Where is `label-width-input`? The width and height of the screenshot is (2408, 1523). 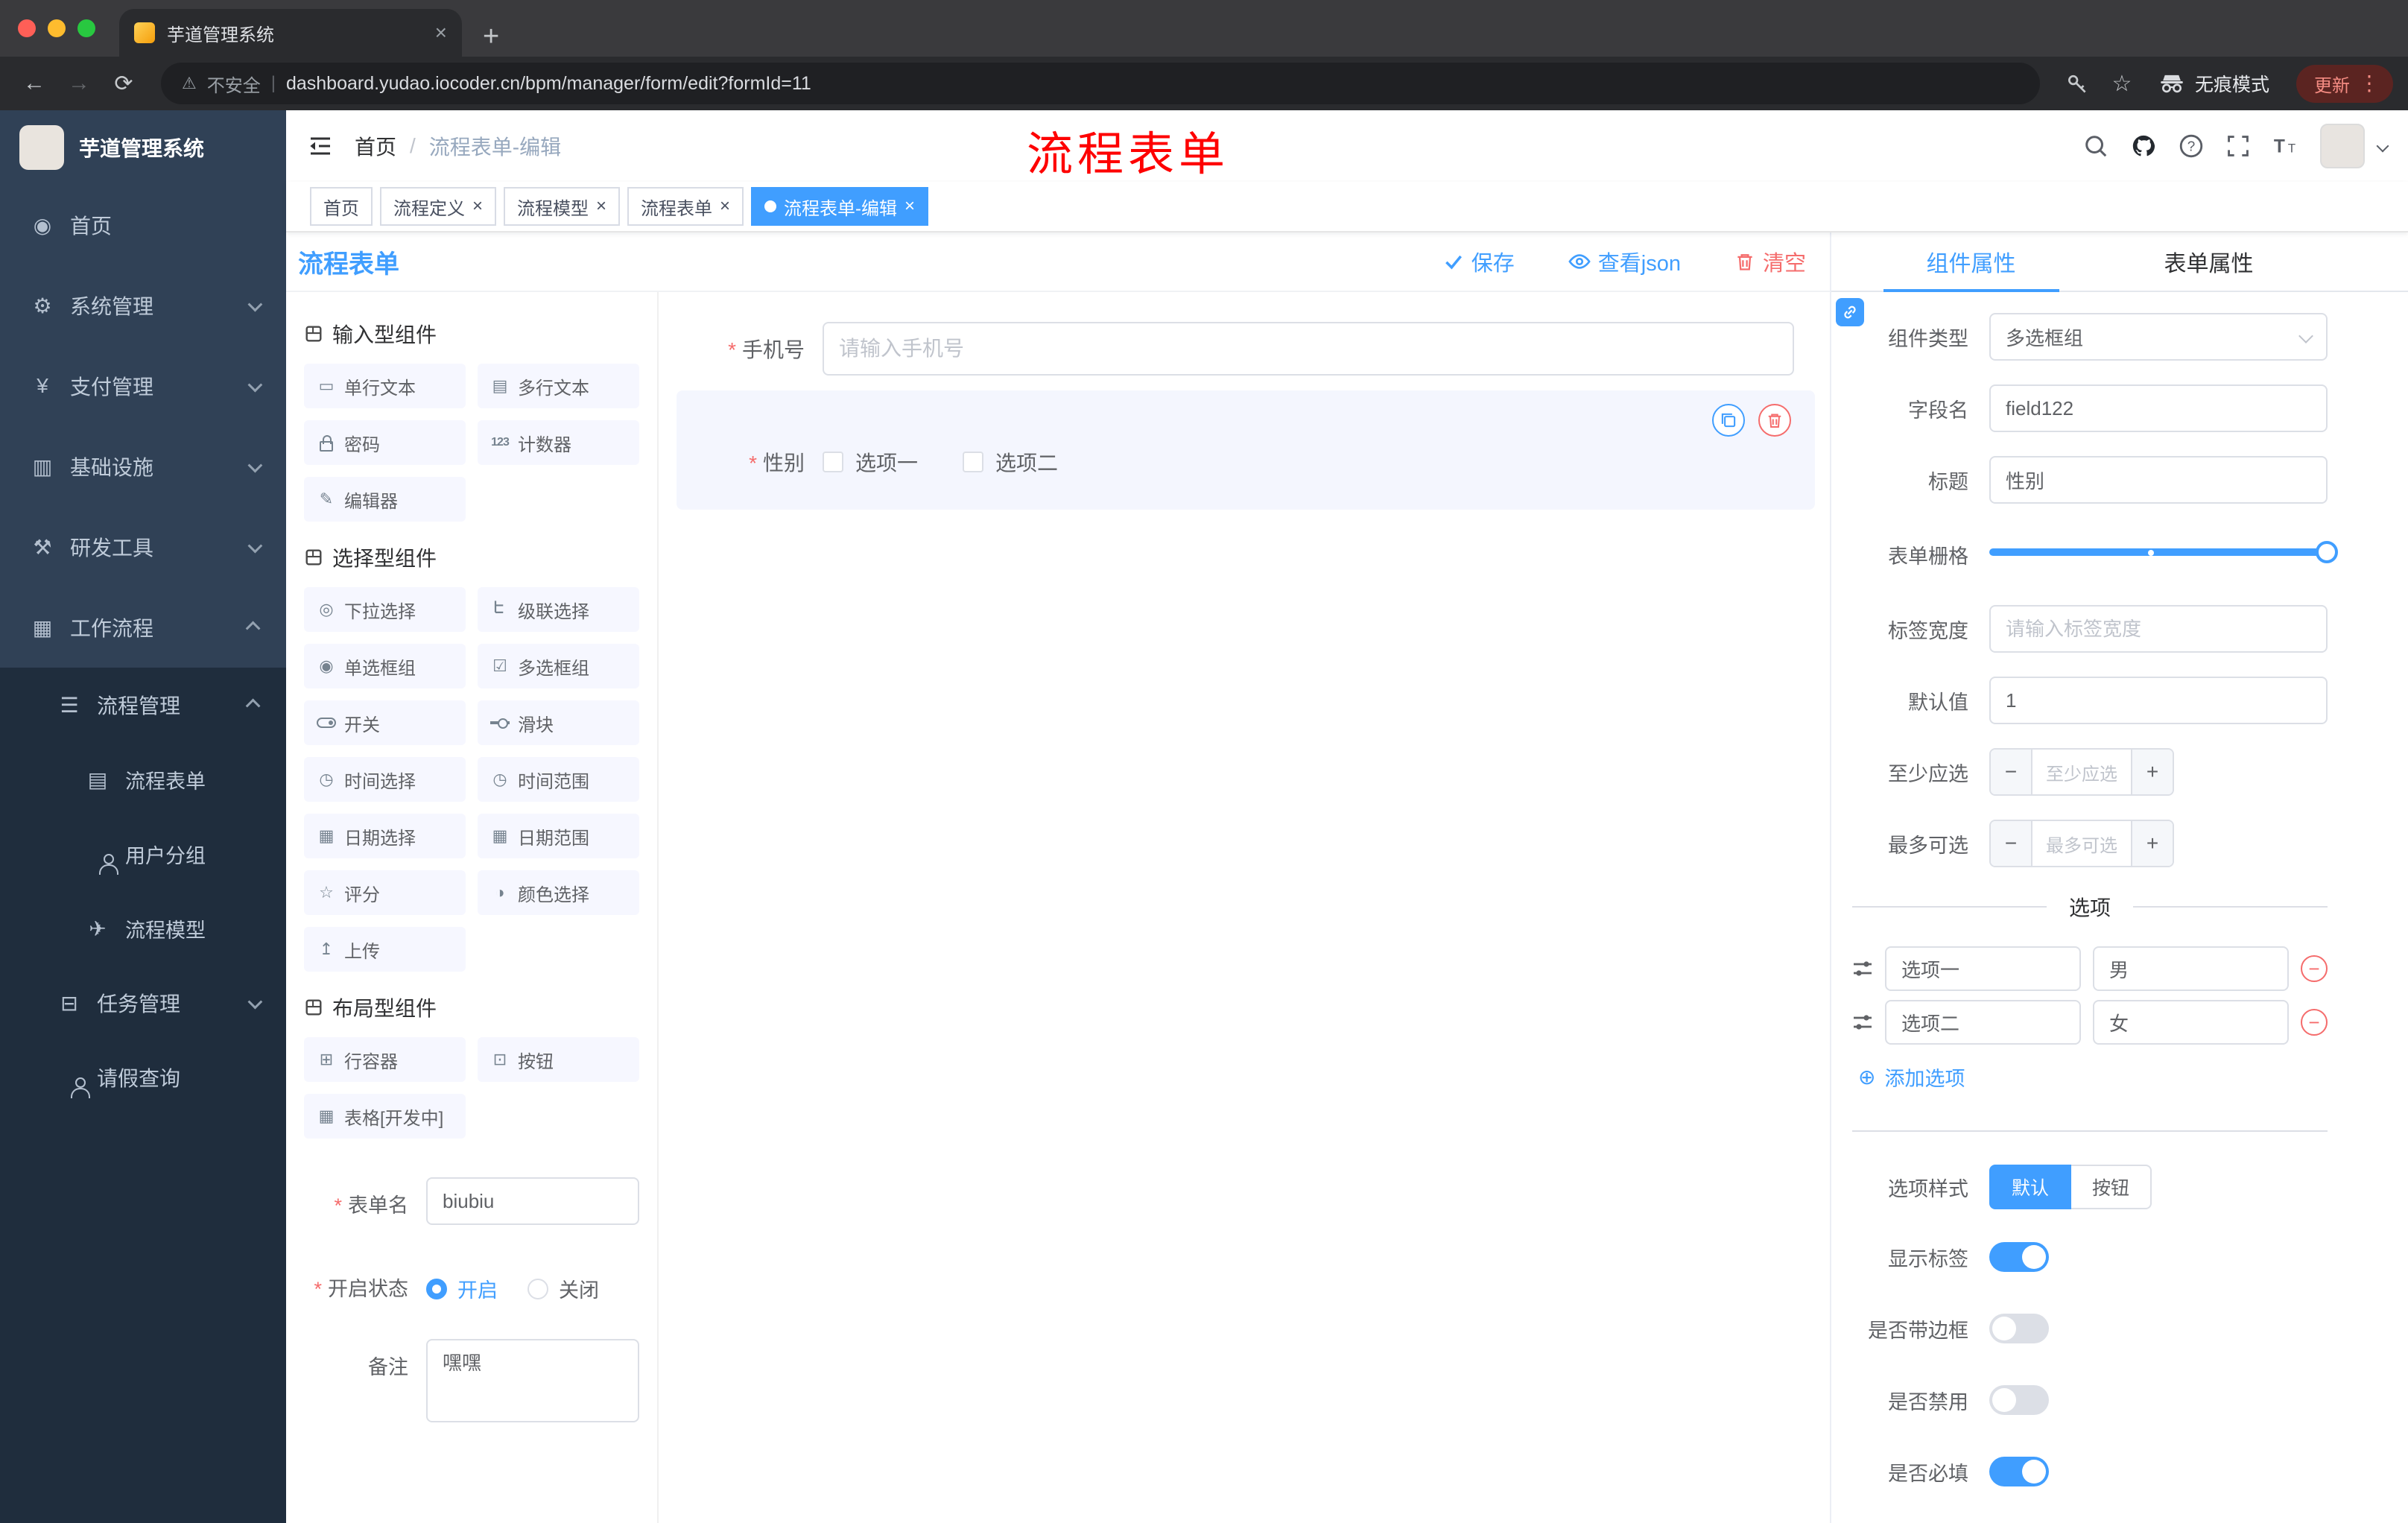
label-width-input is located at coordinates (2158, 629).